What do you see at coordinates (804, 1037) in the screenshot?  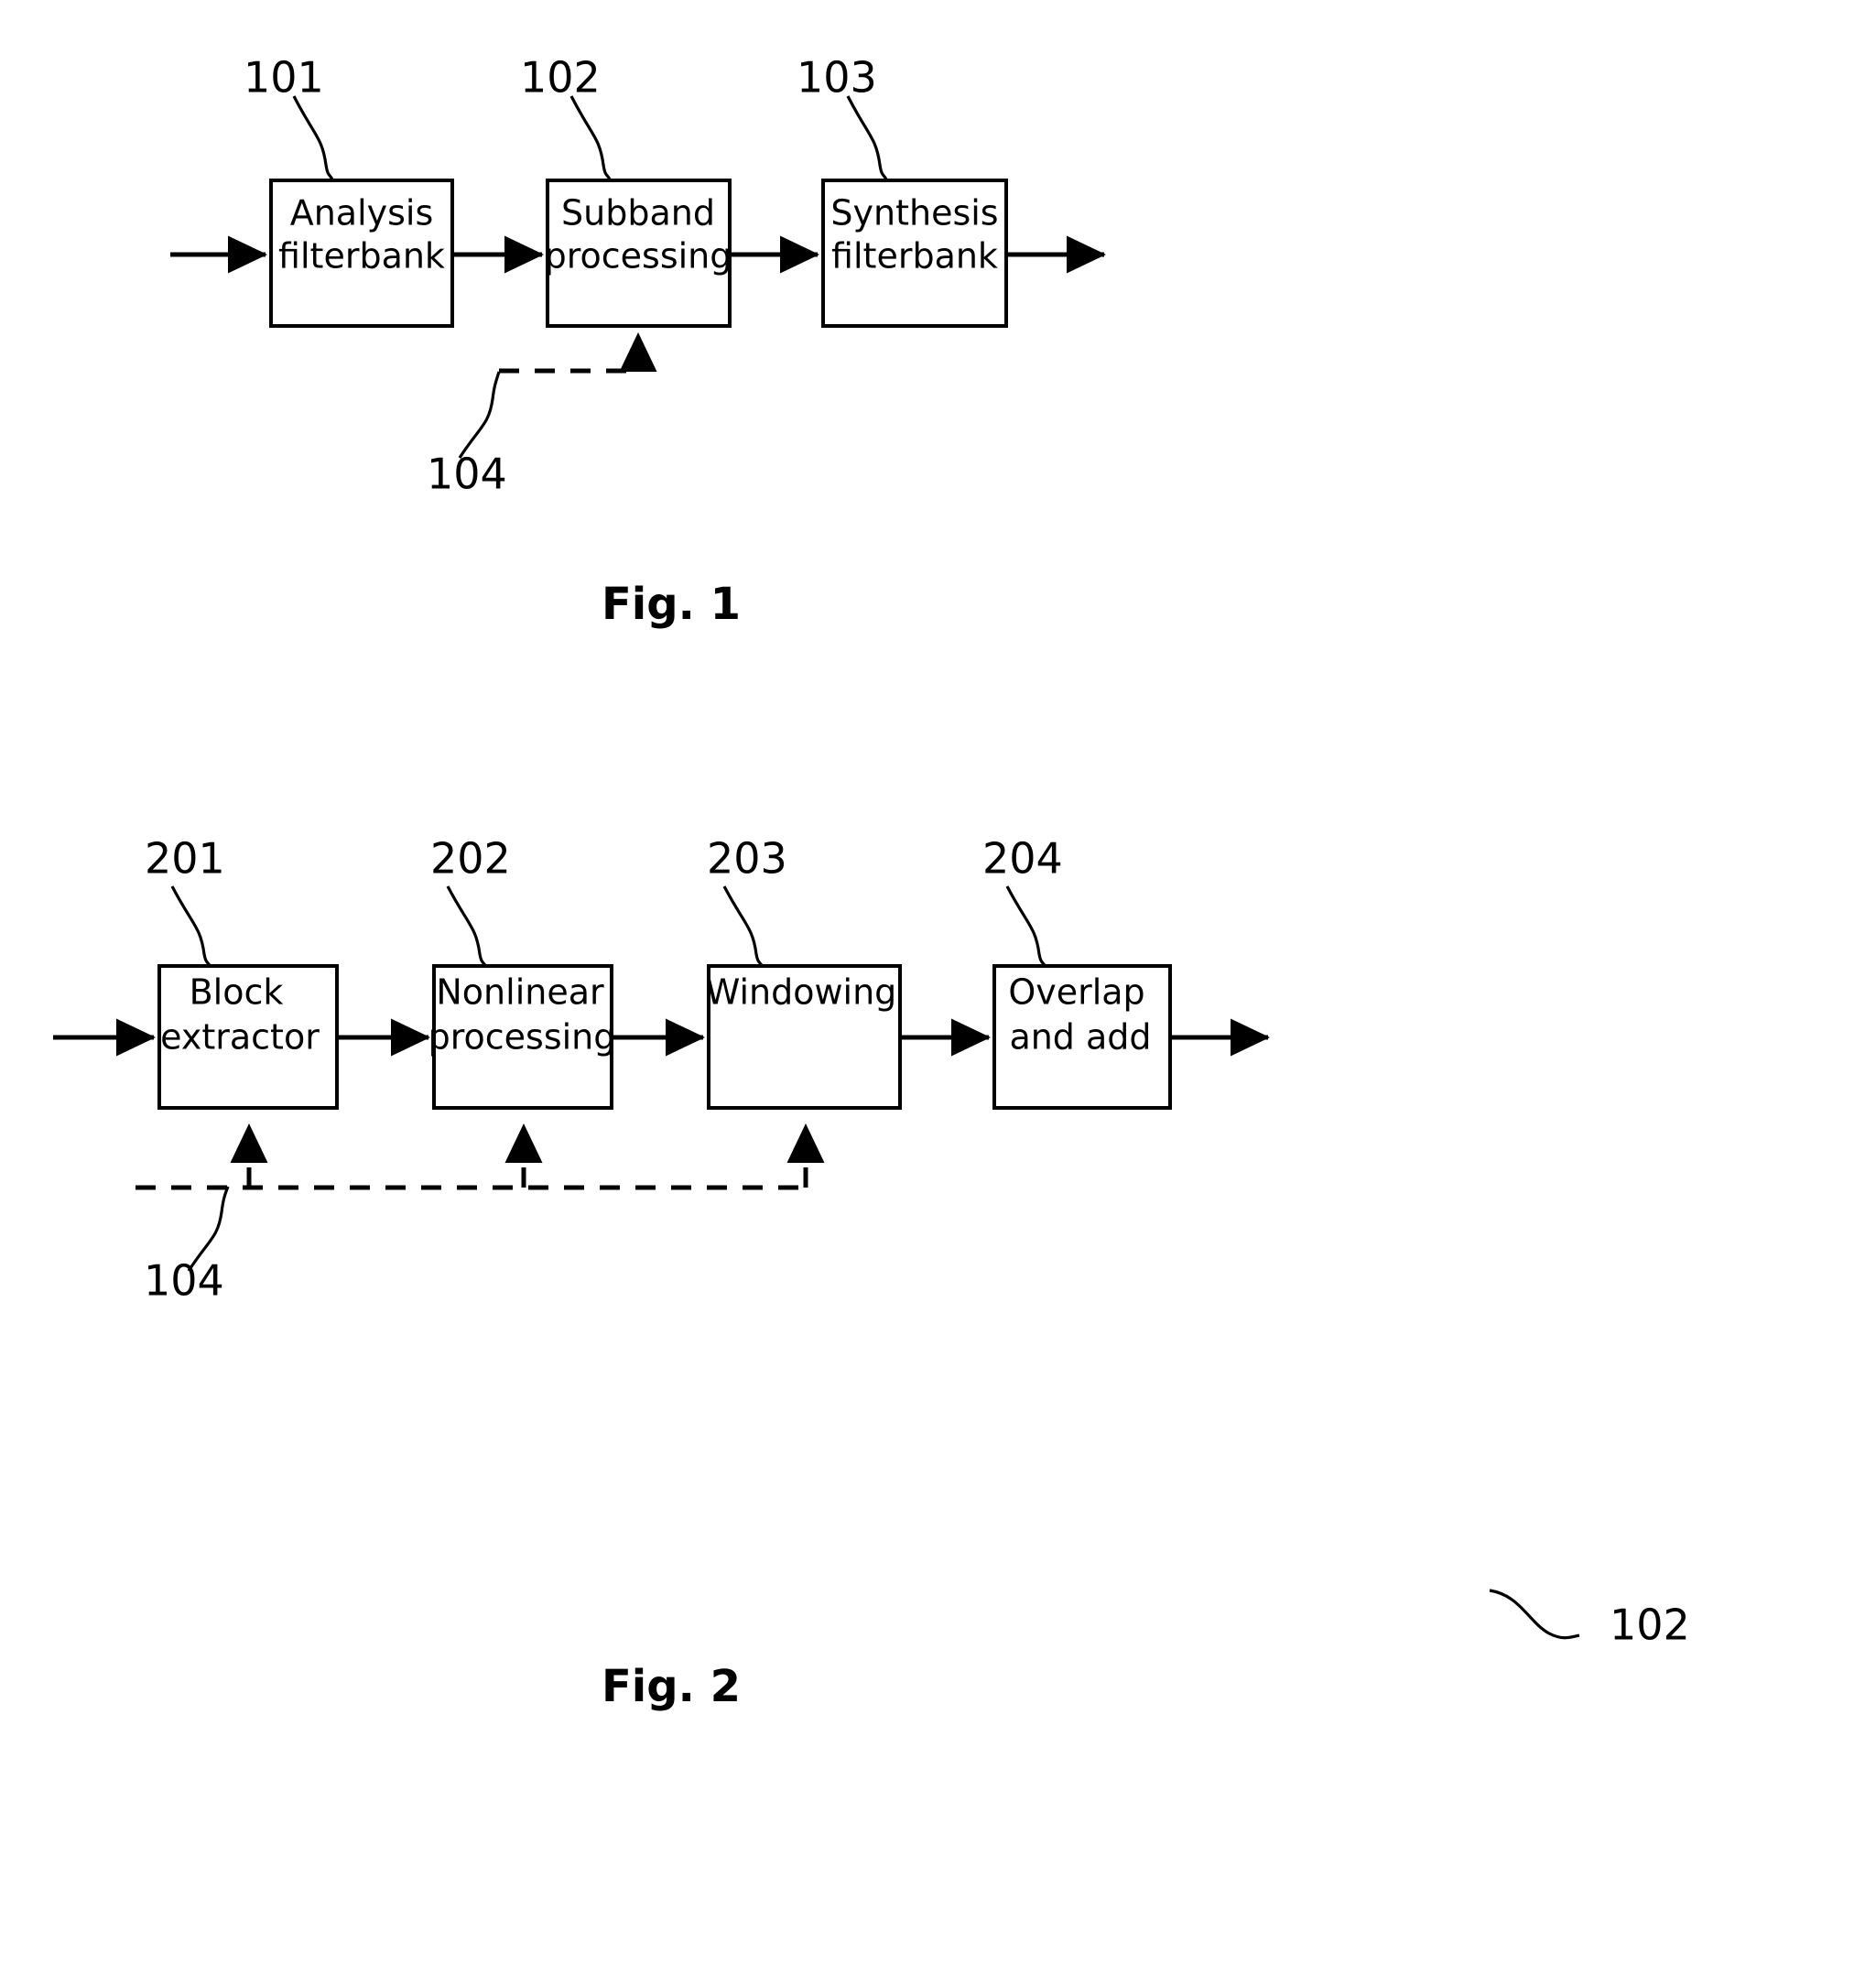 I see `fig2-block-203: Windowing` at bounding box center [804, 1037].